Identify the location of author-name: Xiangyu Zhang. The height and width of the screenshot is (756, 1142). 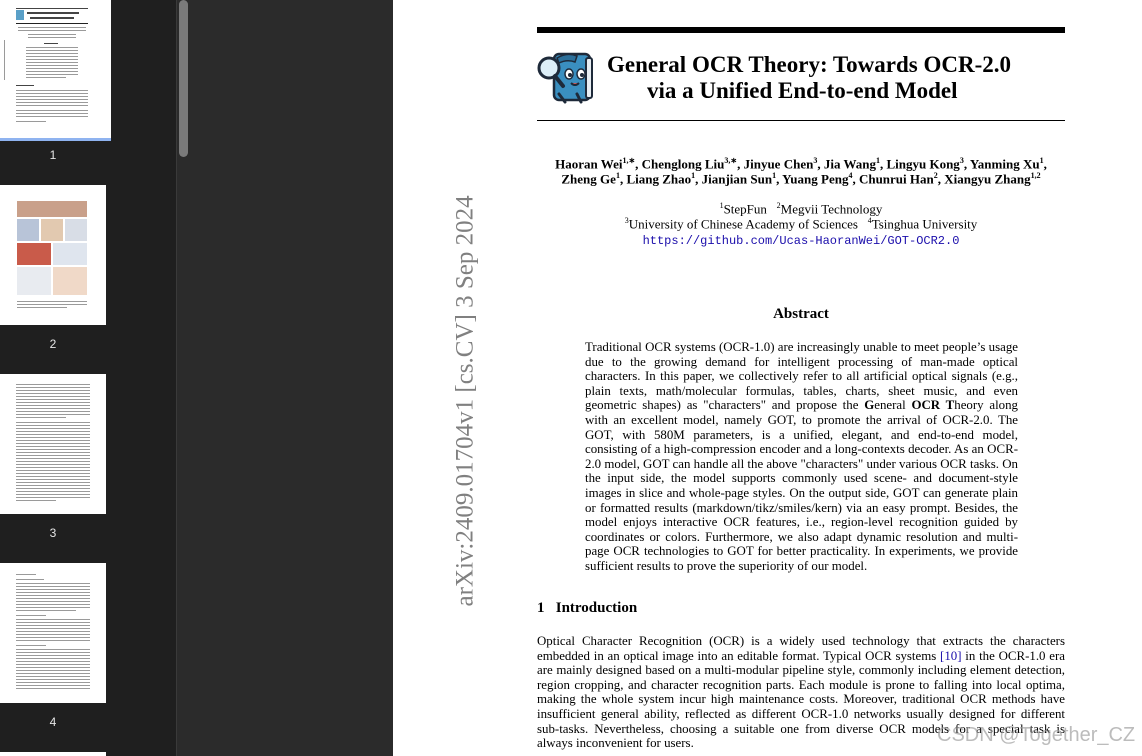
(987, 179).